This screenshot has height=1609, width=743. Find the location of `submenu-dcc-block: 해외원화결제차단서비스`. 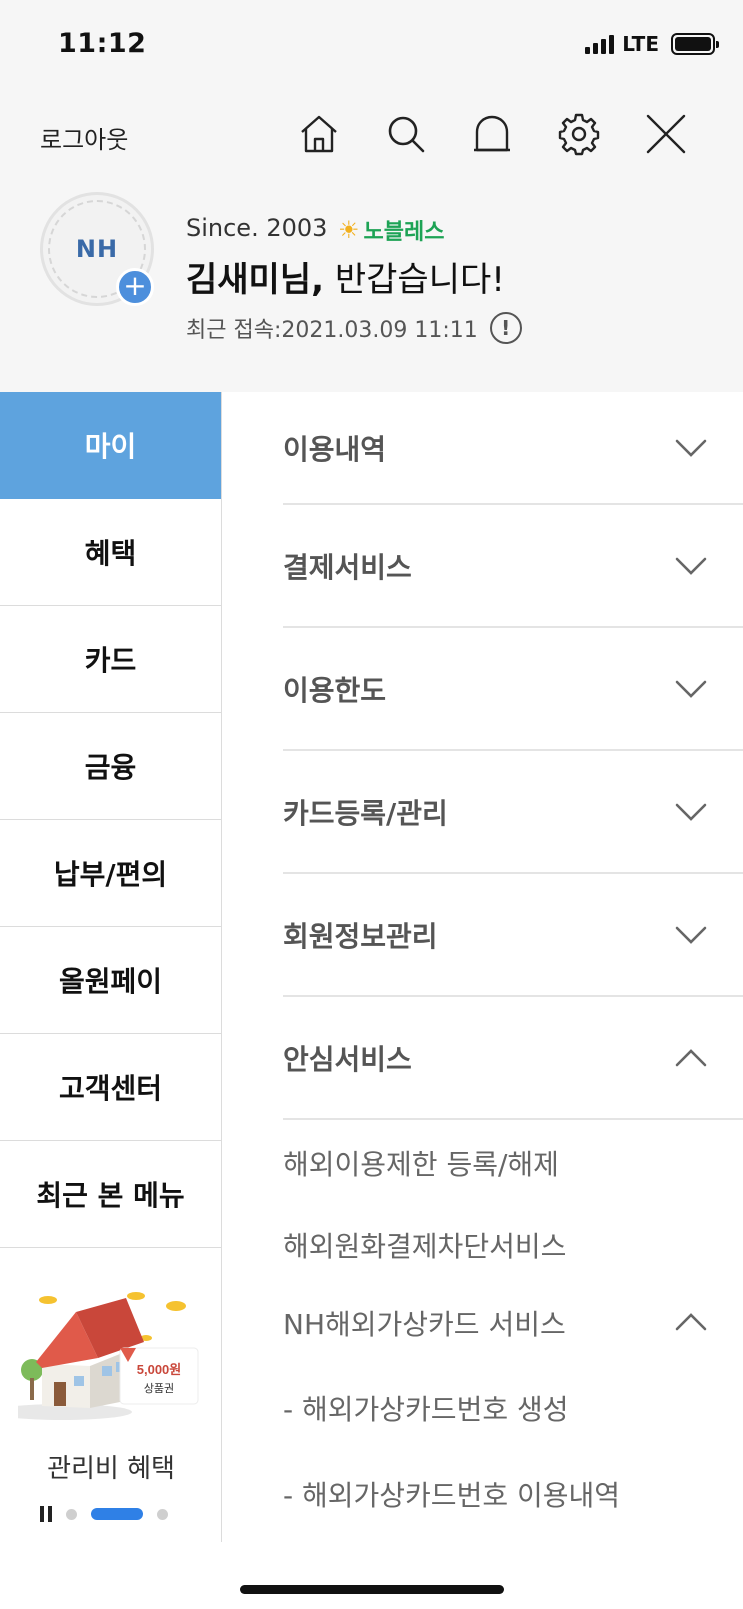

submenu-dcc-block: 해외원화결제차단서비스 is located at coordinates (513, 1245).